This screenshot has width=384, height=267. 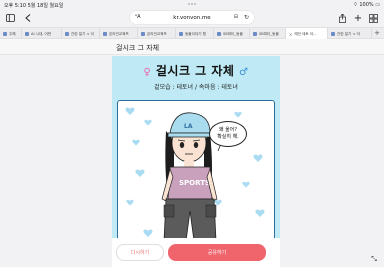 I want to click on page-settings-icon: ᴬA, so click(x=138, y=17).